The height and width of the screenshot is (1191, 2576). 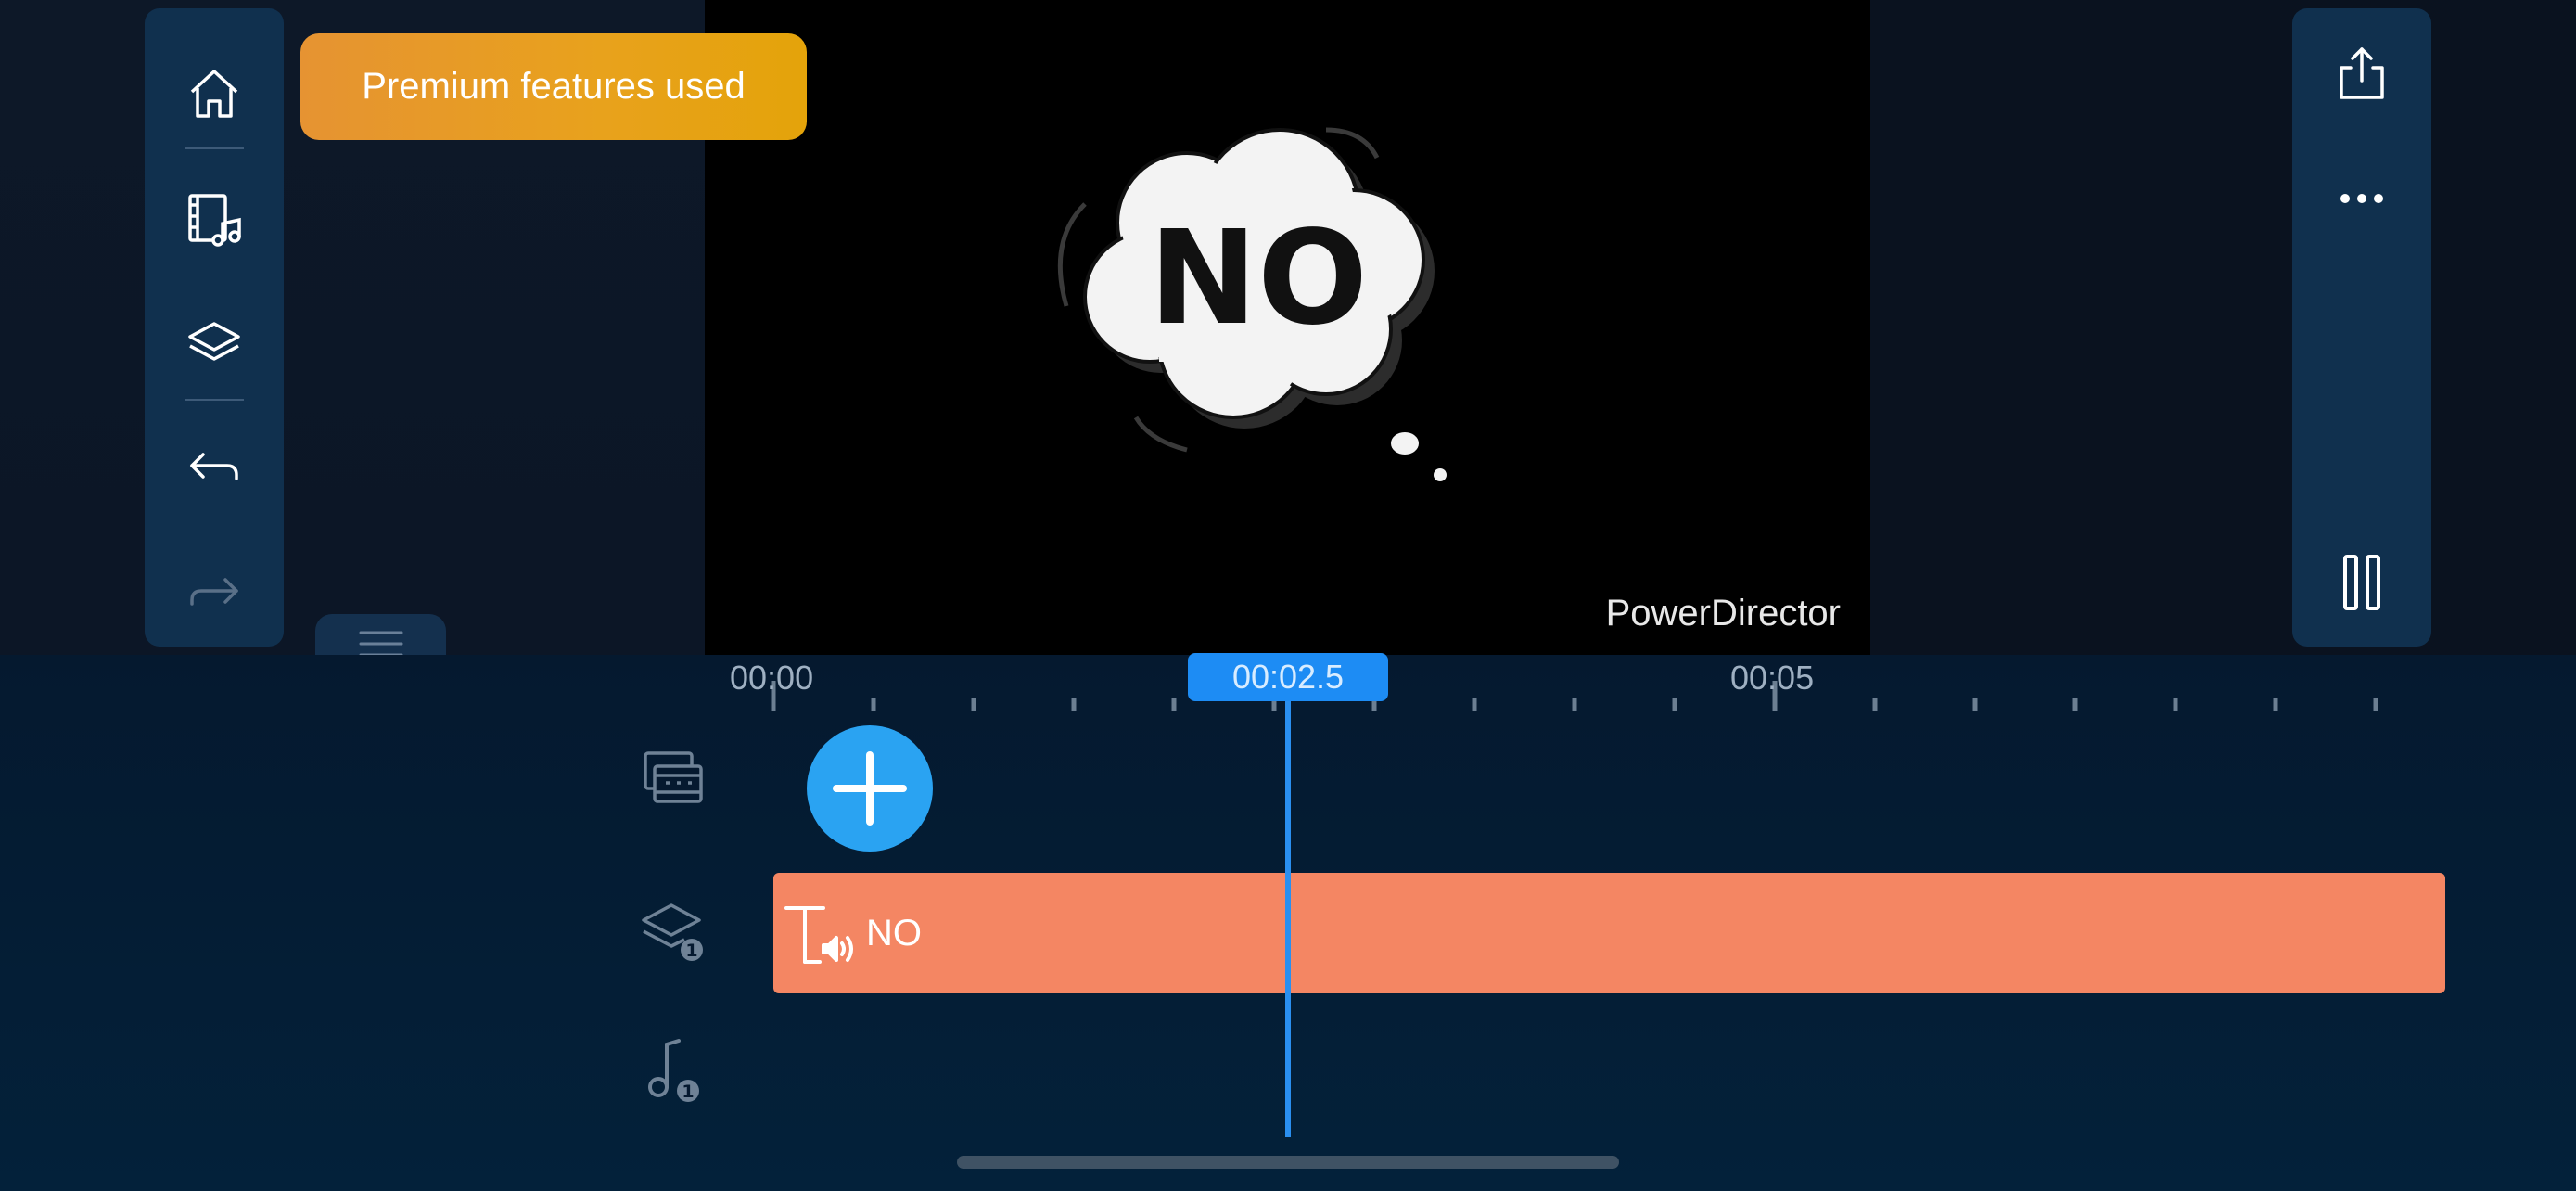 I want to click on layers-track-icon: 1, so click(x=672, y=932).